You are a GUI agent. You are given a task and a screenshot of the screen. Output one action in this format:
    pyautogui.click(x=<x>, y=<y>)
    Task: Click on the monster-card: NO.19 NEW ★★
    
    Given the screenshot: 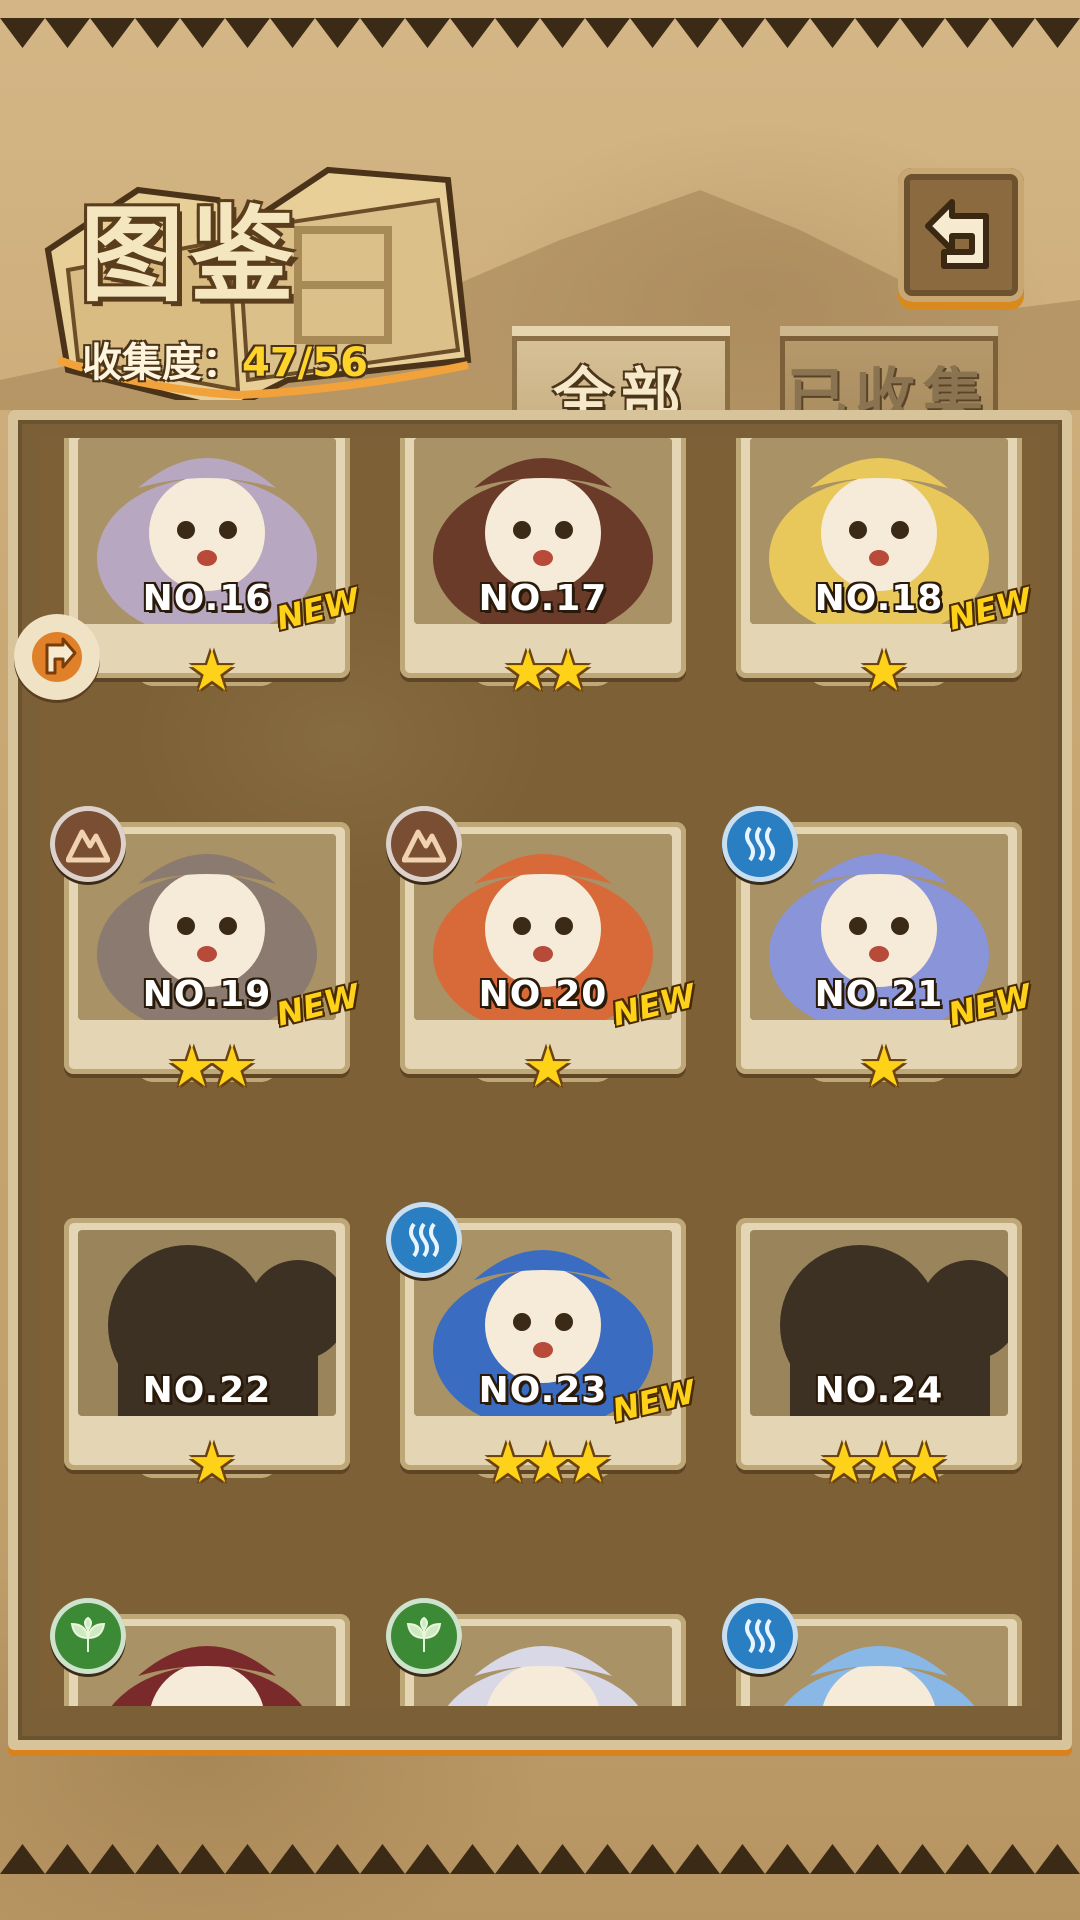 What is the action you would take?
    pyautogui.click(x=206, y=951)
    